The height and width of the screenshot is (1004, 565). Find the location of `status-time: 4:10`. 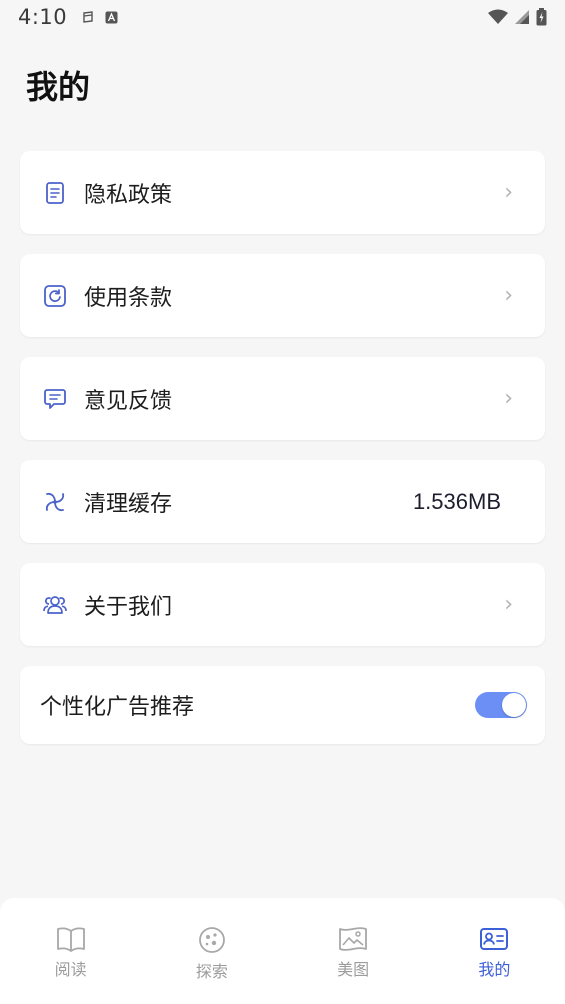

status-time: 4:10 is located at coordinates (43, 17).